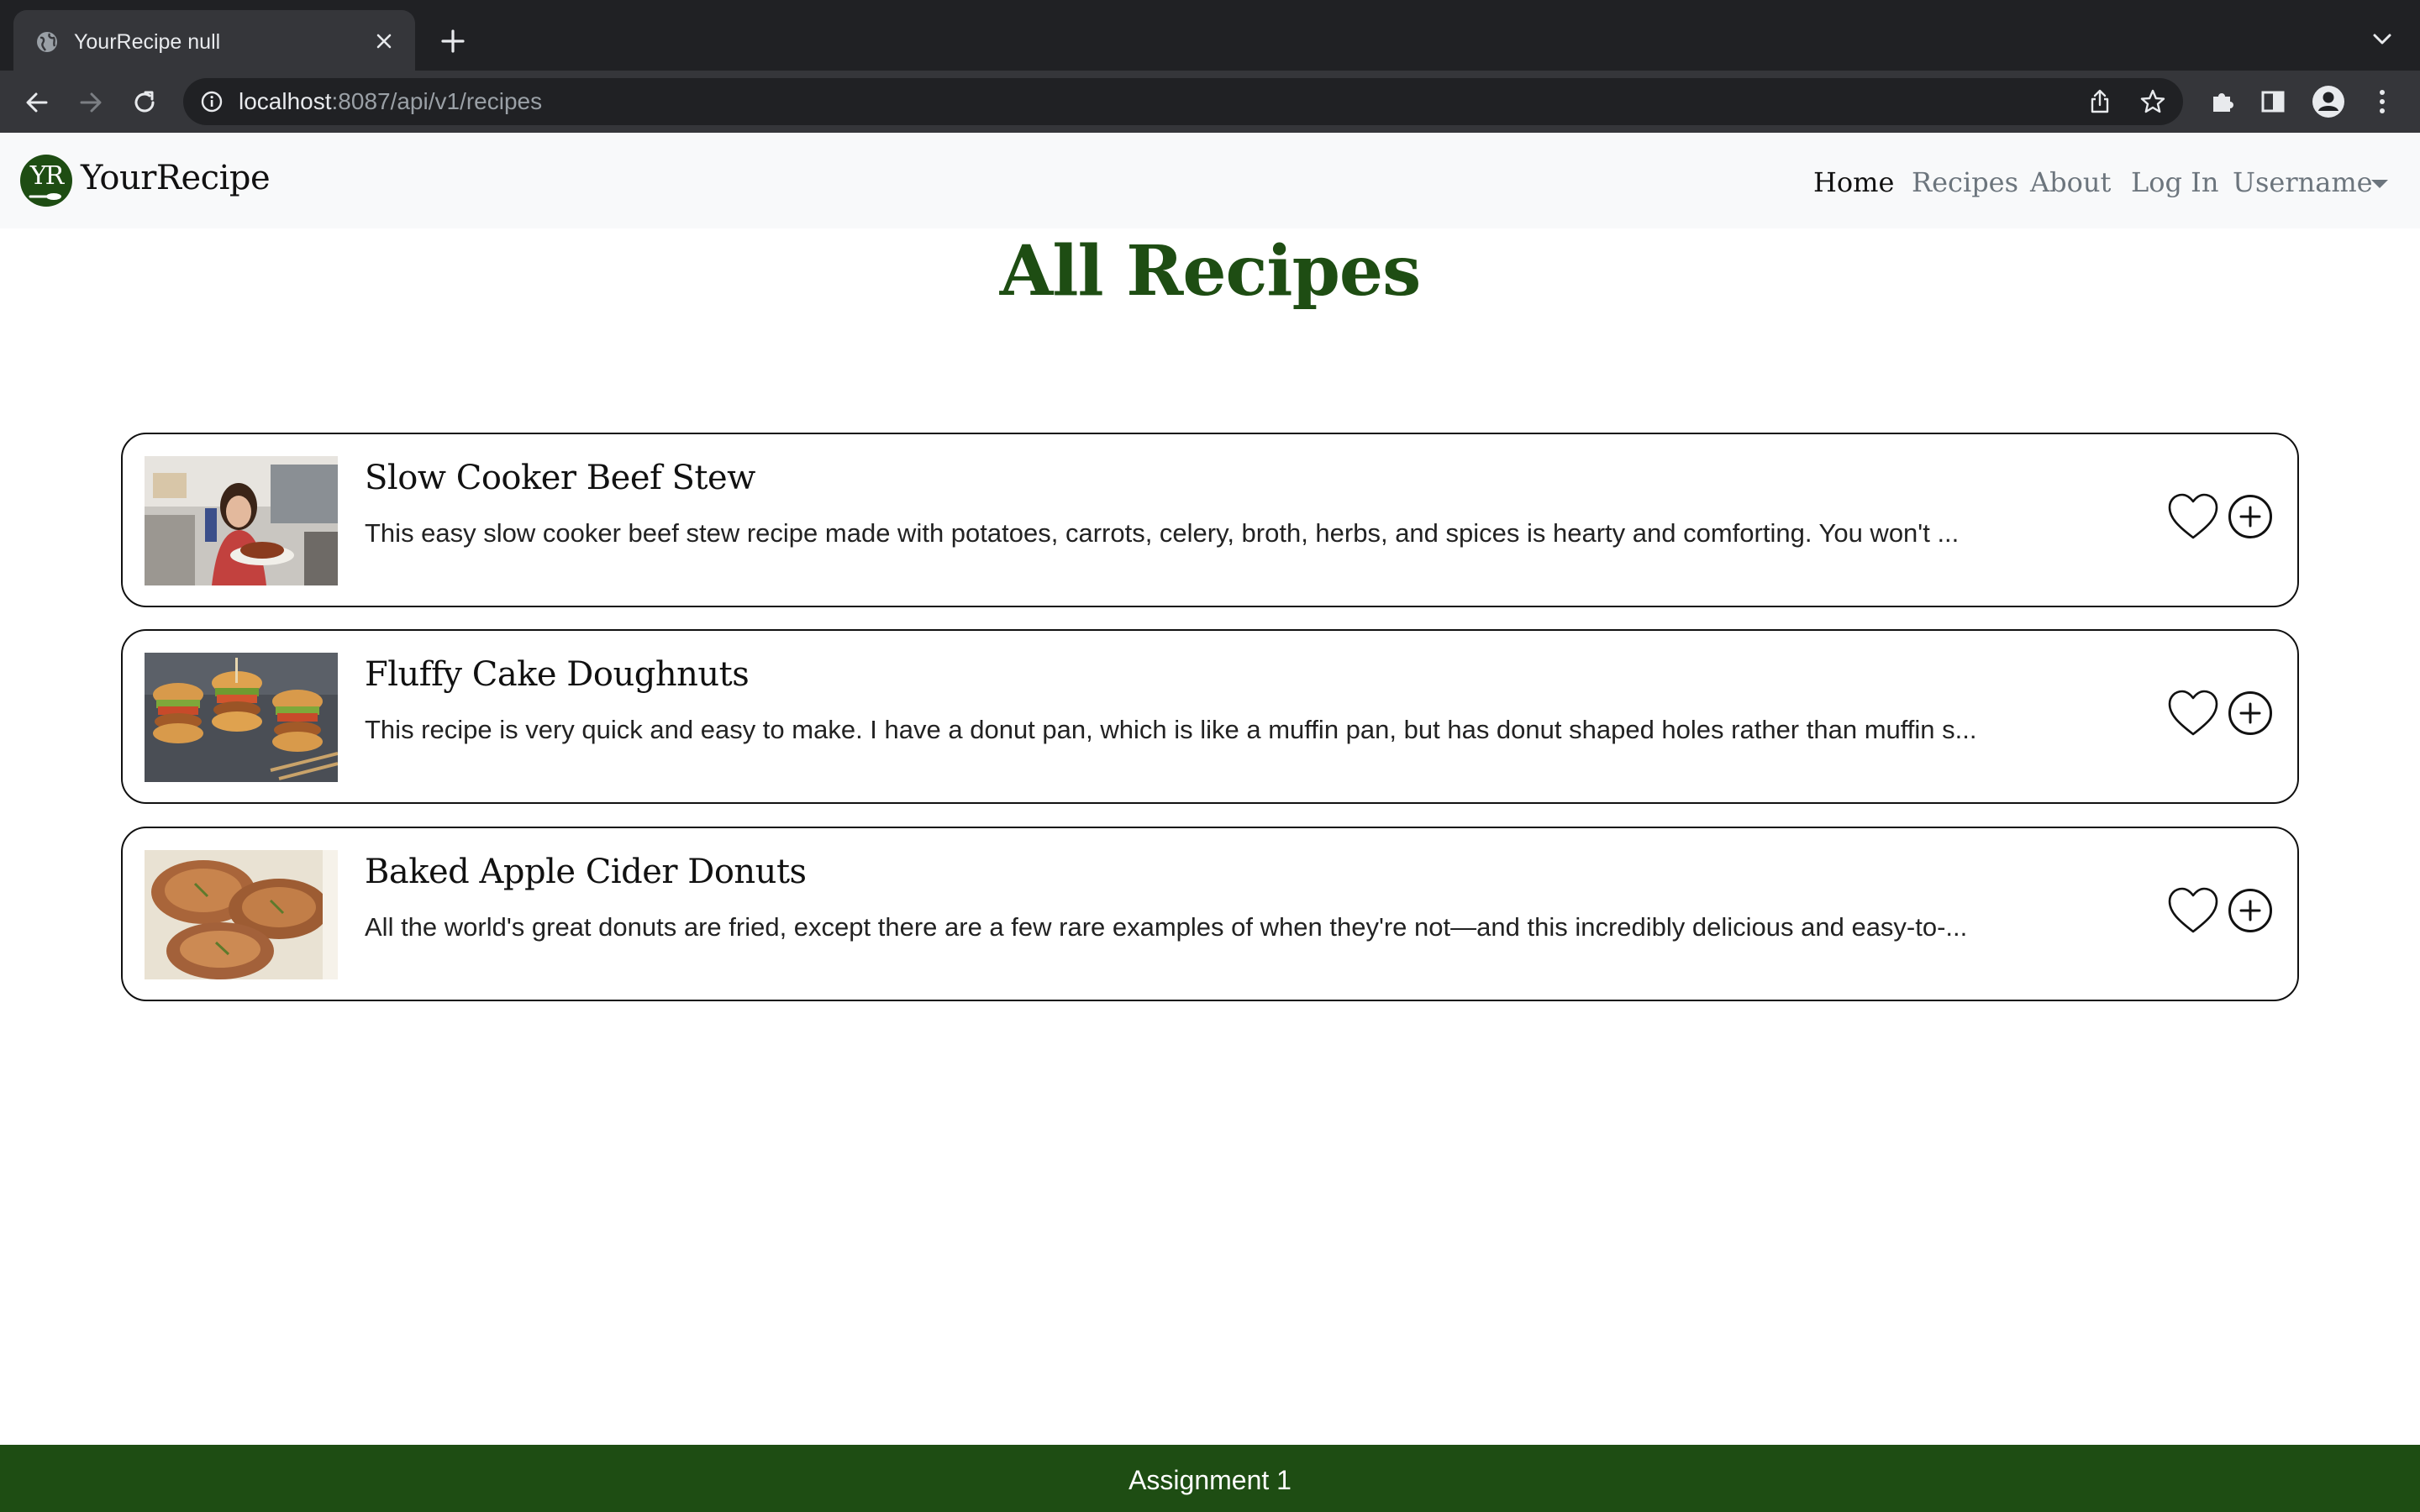 The width and height of the screenshot is (2420, 1512). I want to click on recipe-name: Fluffy Cake Doughnuts, so click(557, 674).